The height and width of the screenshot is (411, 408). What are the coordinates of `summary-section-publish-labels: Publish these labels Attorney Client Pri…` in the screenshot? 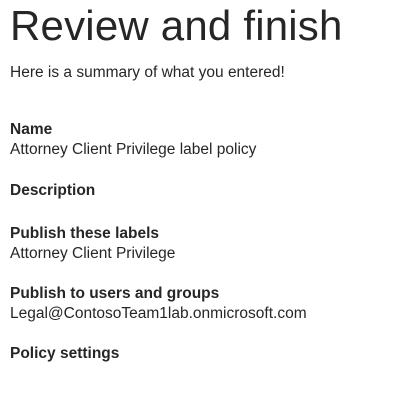 It's located at (205, 244).